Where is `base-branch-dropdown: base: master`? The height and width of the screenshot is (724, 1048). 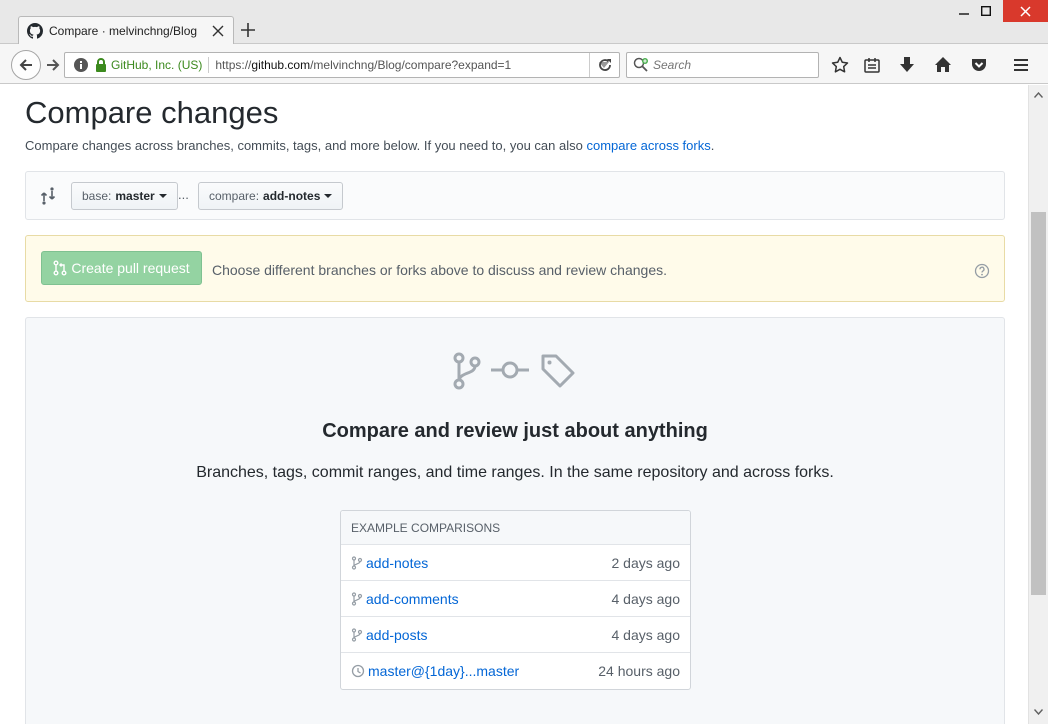 base-branch-dropdown: base: master is located at coordinates (124, 196).